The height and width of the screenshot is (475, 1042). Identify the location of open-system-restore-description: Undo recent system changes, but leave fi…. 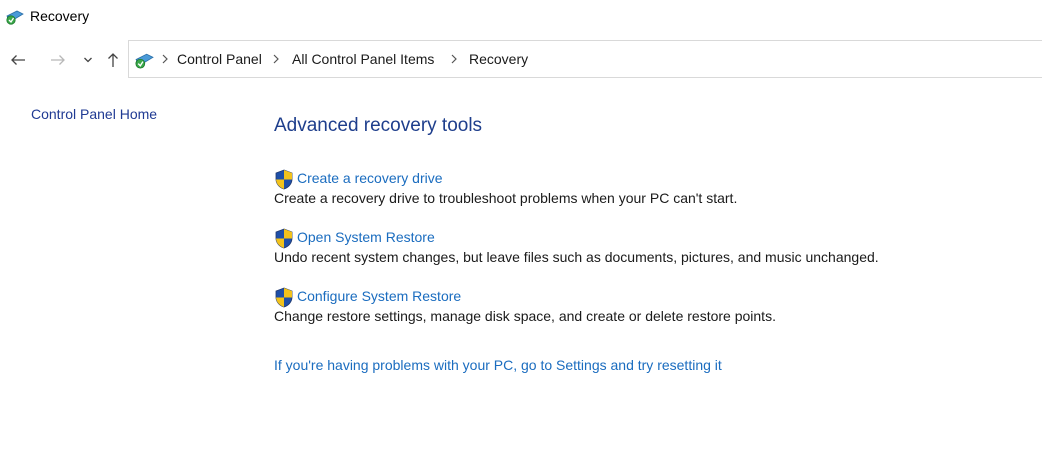
(576, 257).